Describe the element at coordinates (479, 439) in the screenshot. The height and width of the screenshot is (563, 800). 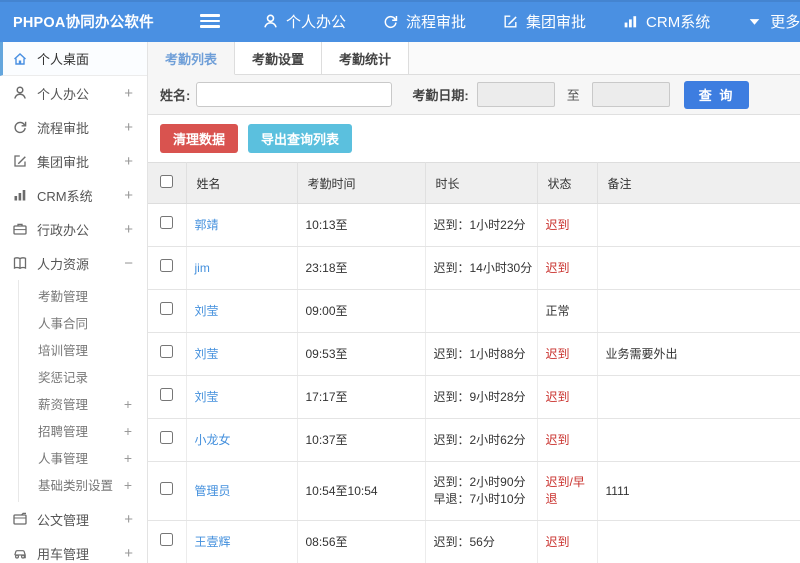
I see `duration-line: 迟到：2小时62分` at that location.